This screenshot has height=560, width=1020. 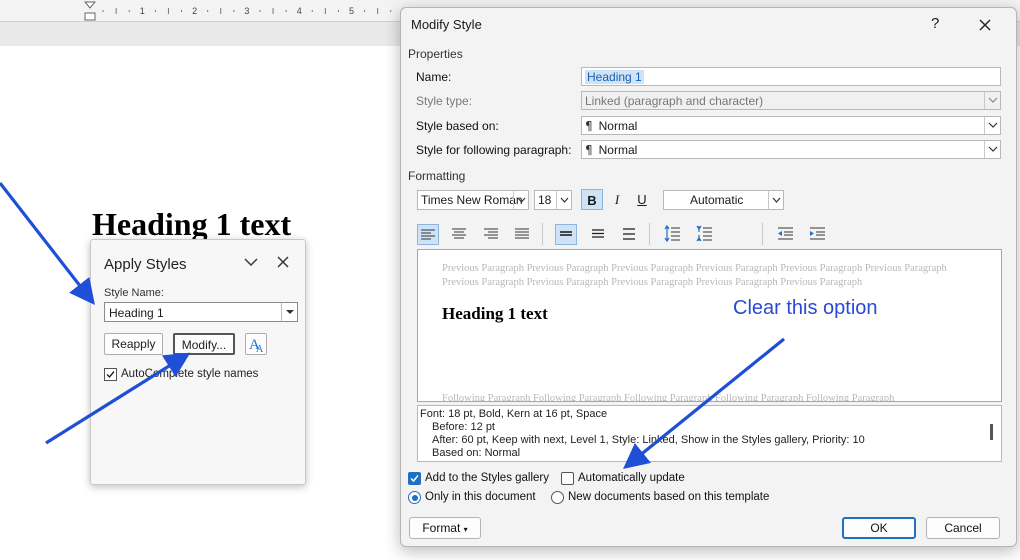 I want to click on svg-text: A, so click(x=260, y=349).